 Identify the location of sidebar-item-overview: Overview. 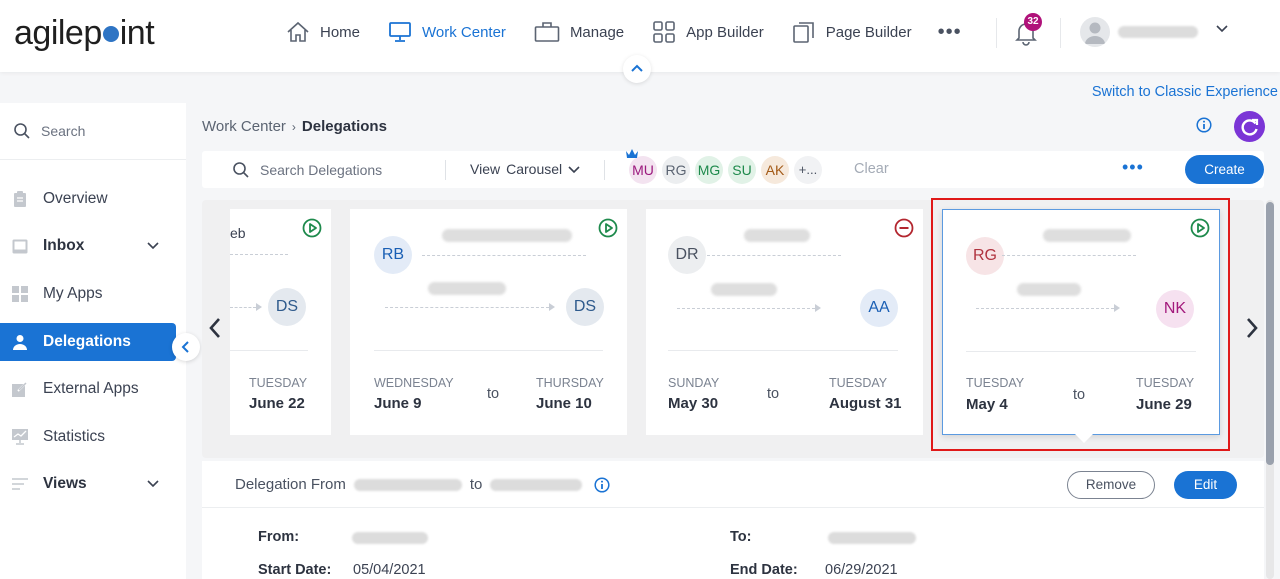
(88, 199).